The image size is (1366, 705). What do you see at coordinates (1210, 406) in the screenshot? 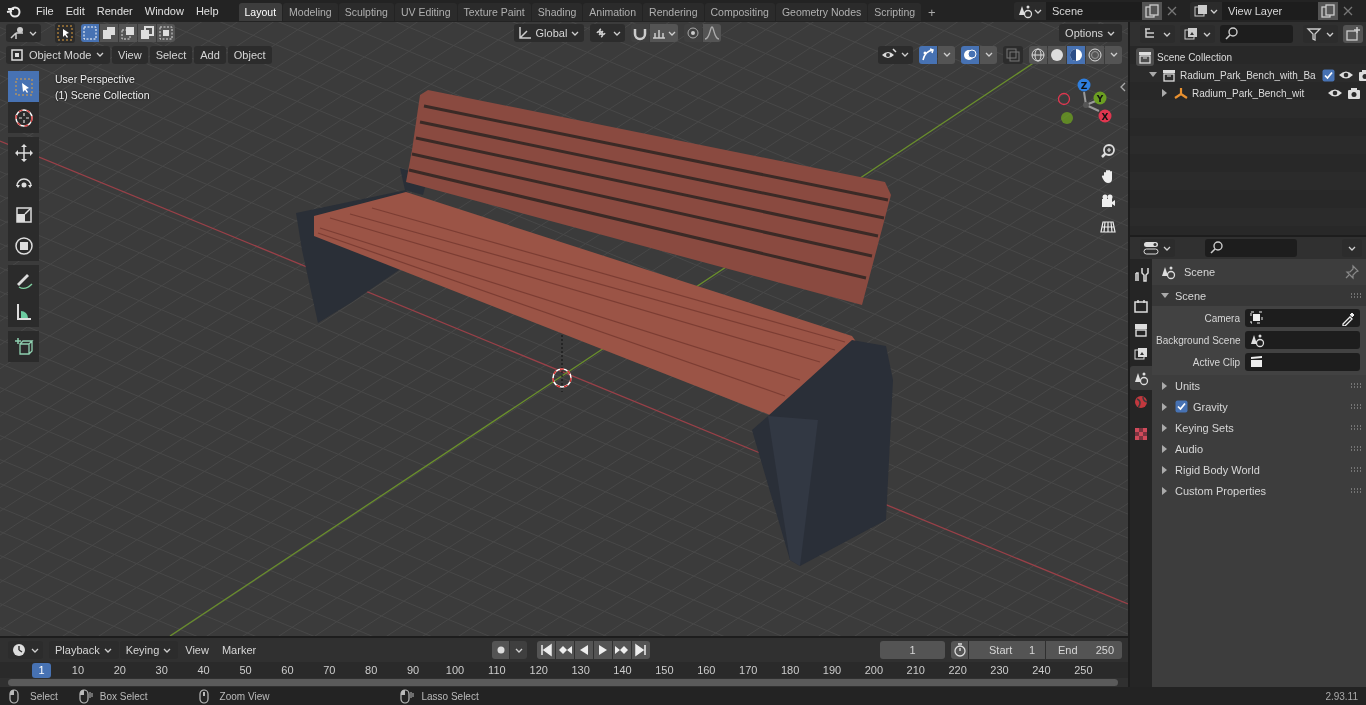
I see `panel-header: Gravity` at bounding box center [1210, 406].